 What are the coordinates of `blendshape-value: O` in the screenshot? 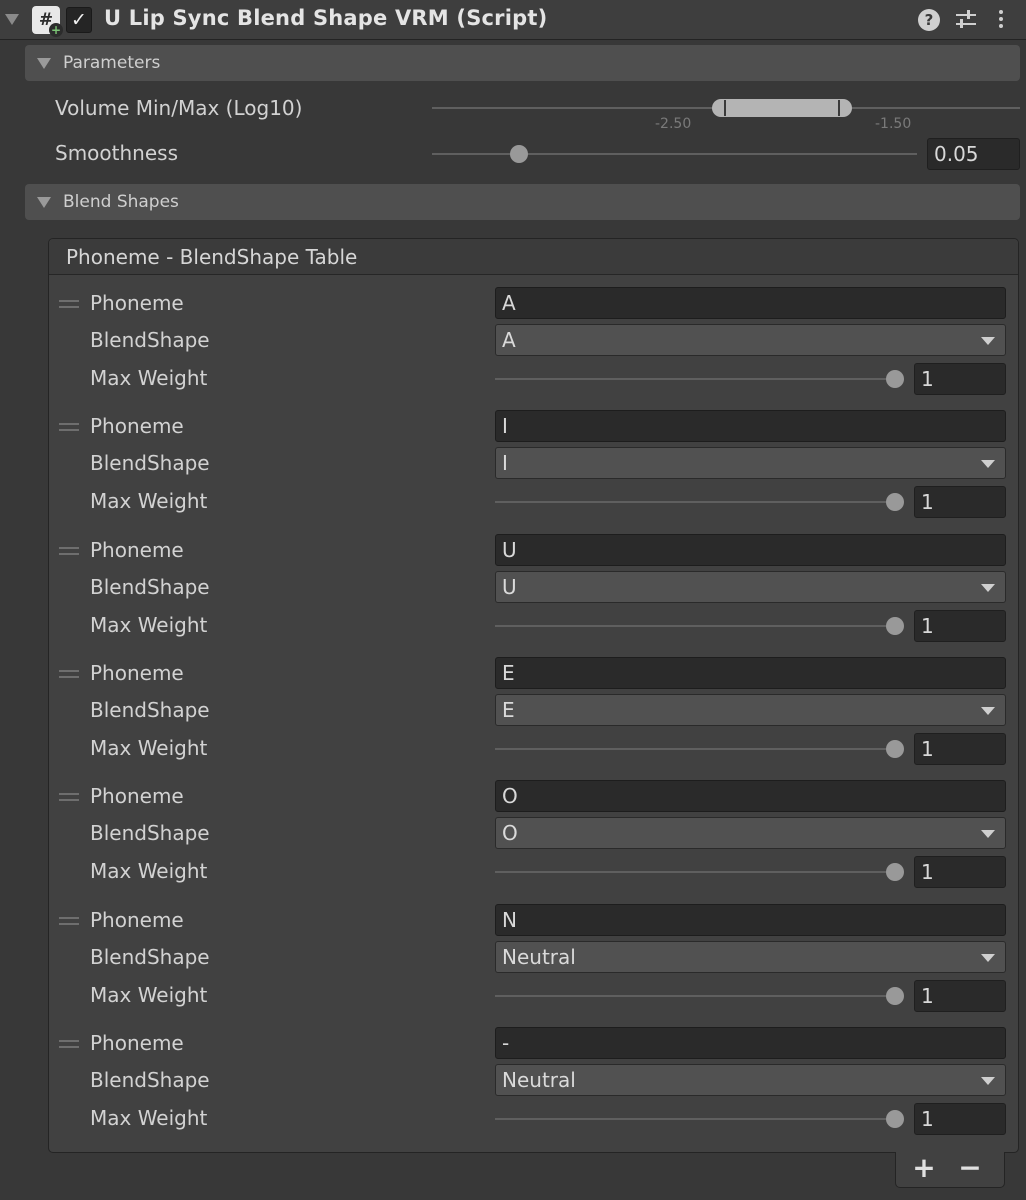 It's located at (510, 833).